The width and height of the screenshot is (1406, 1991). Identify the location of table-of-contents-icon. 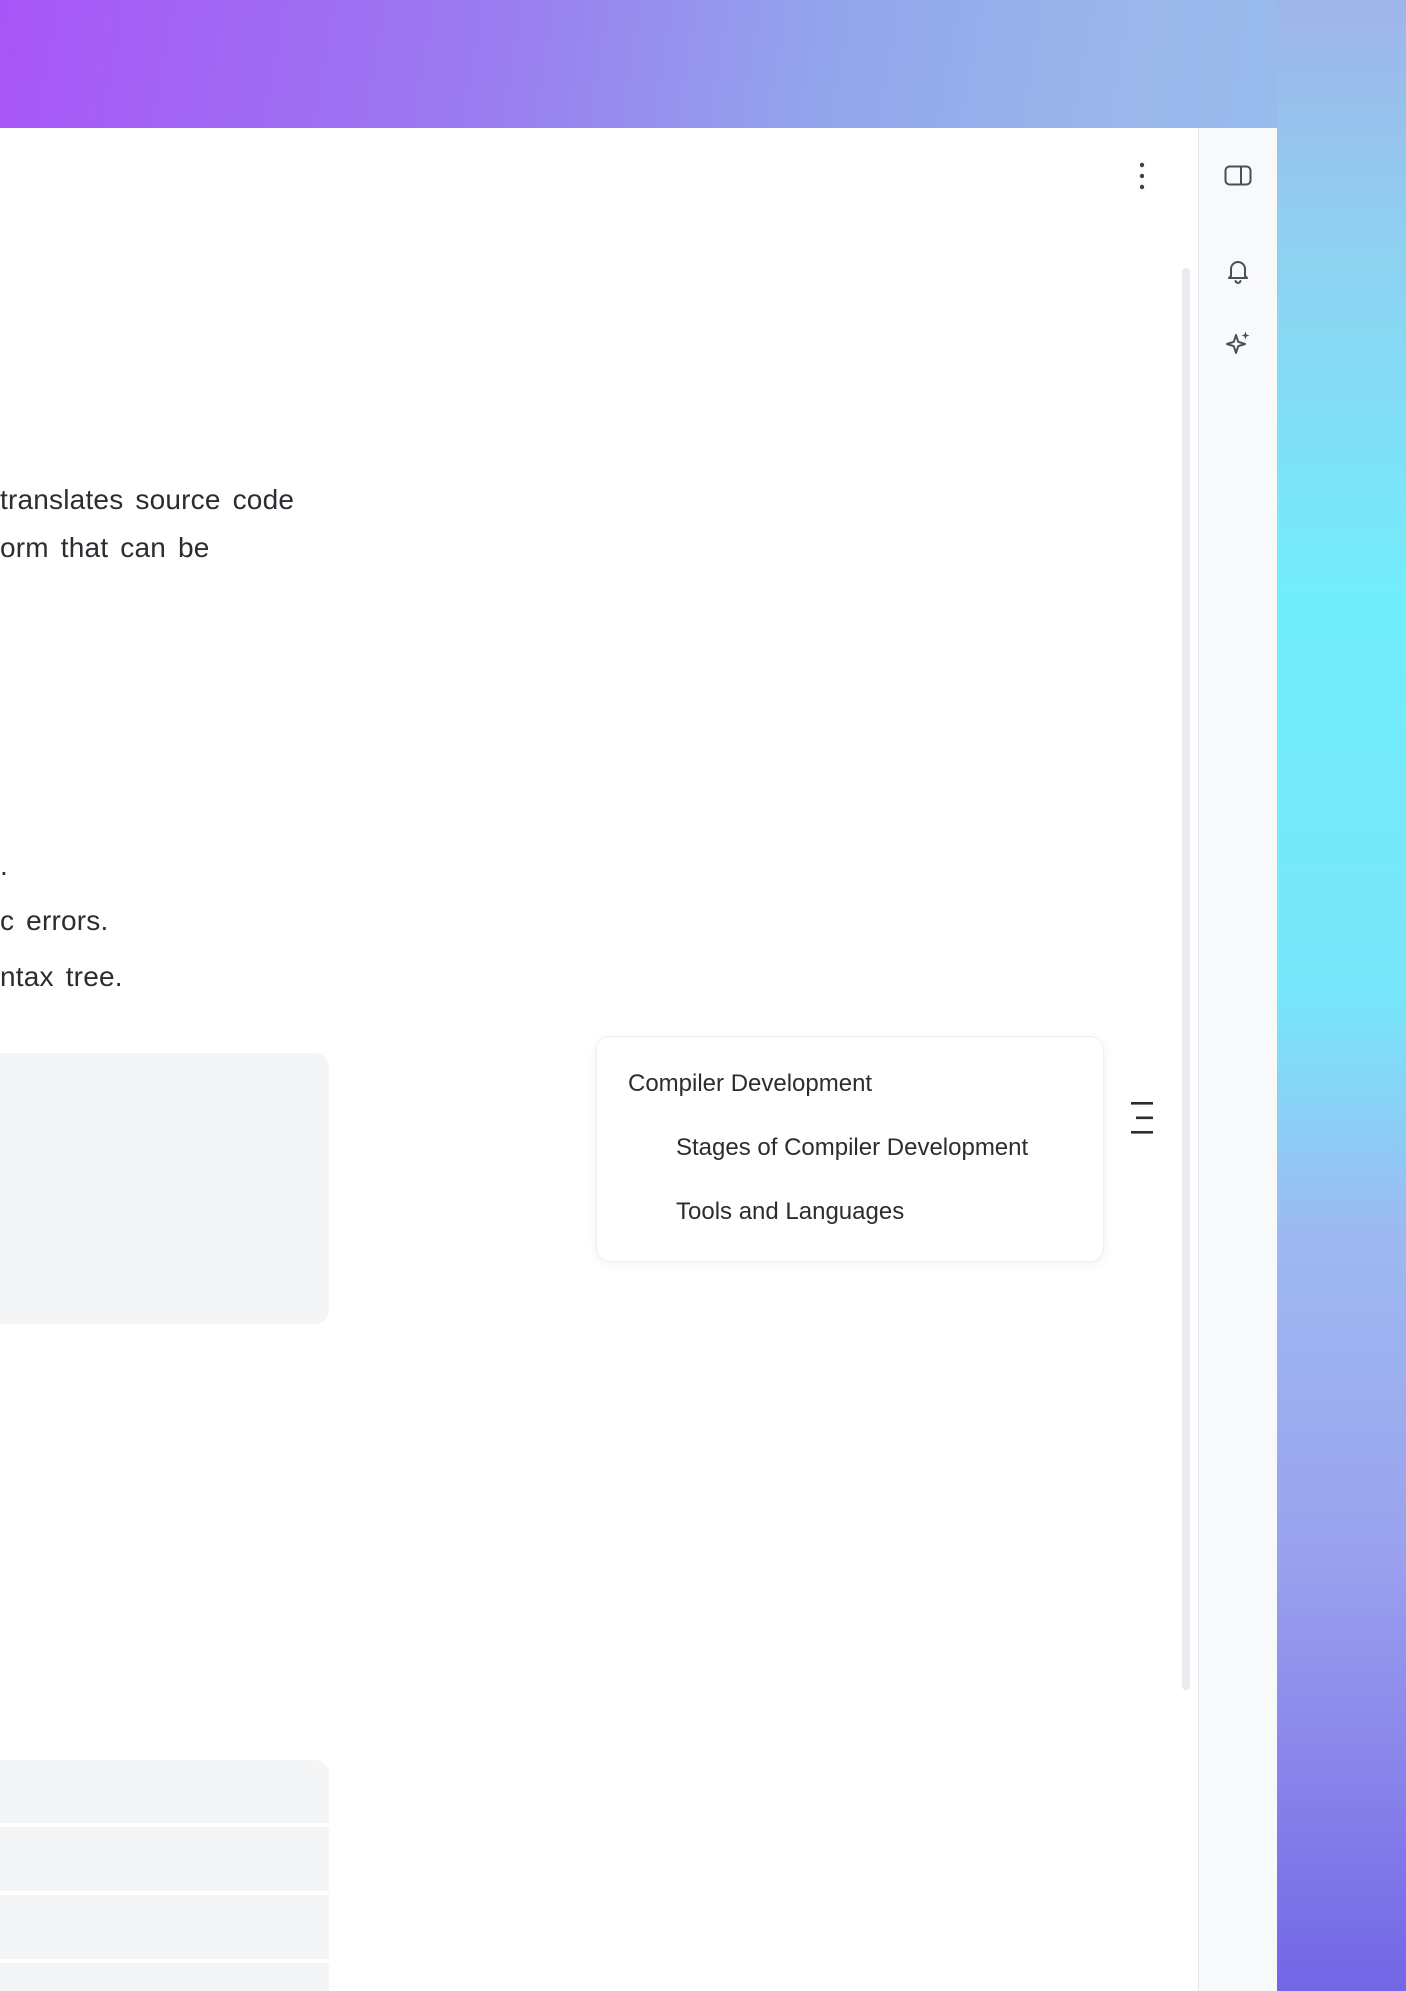
(1142, 1118).